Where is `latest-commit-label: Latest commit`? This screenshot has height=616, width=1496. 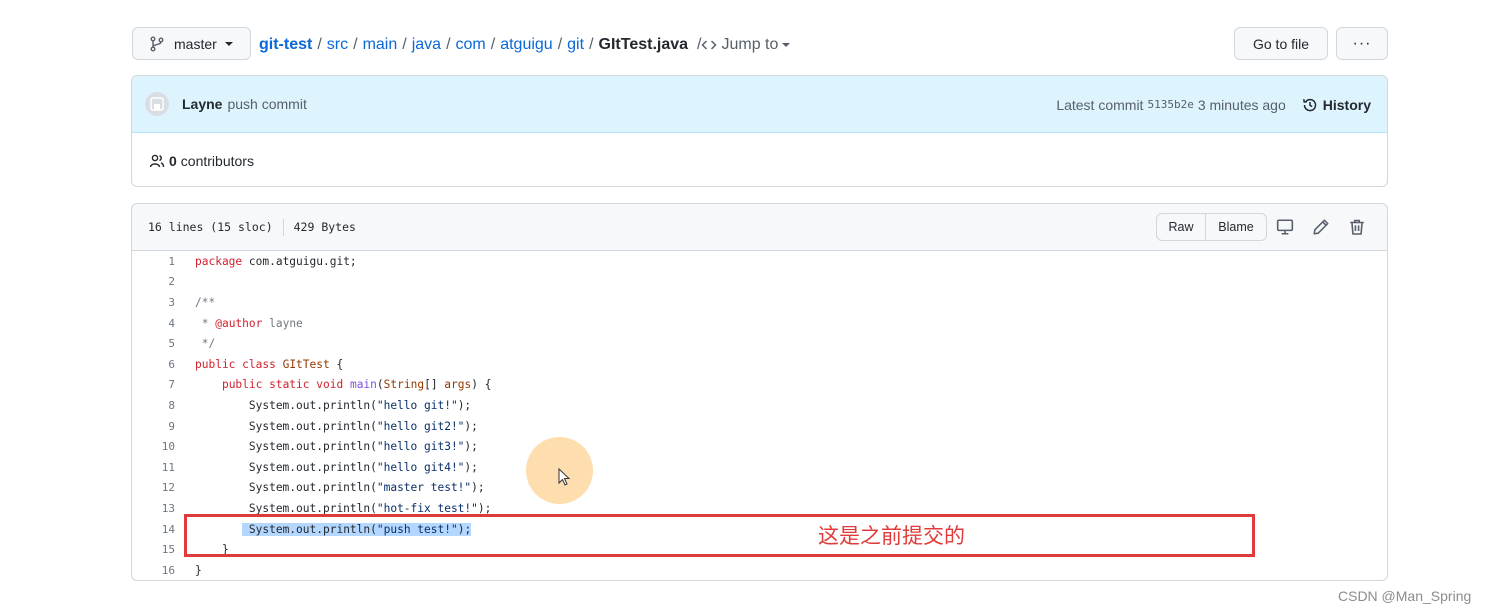
latest-commit-label: Latest commit is located at coordinates (1100, 104).